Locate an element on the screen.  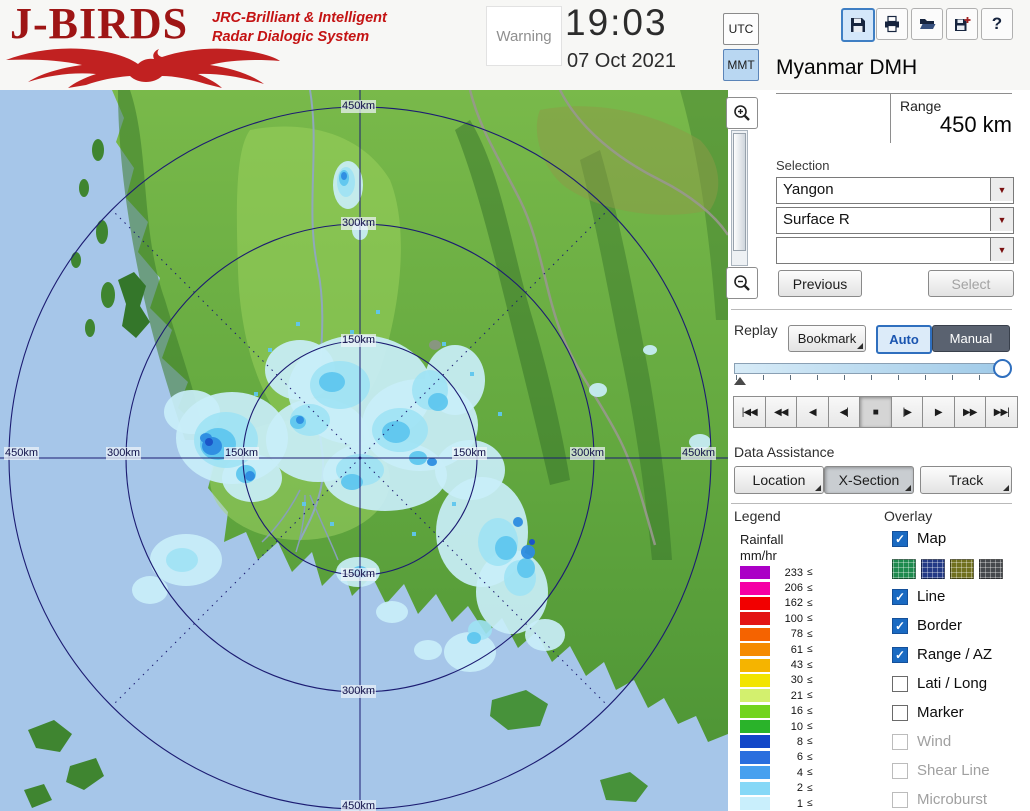
selection-label: Selection is located at coordinates (803, 165).